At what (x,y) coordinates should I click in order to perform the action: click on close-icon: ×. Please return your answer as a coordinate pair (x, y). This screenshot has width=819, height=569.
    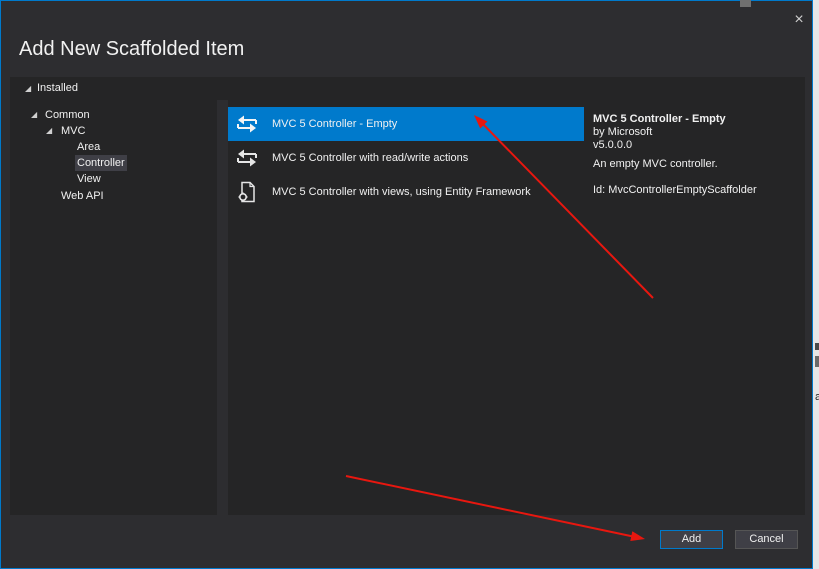
    Looking at the image, I should click on (799, 20).